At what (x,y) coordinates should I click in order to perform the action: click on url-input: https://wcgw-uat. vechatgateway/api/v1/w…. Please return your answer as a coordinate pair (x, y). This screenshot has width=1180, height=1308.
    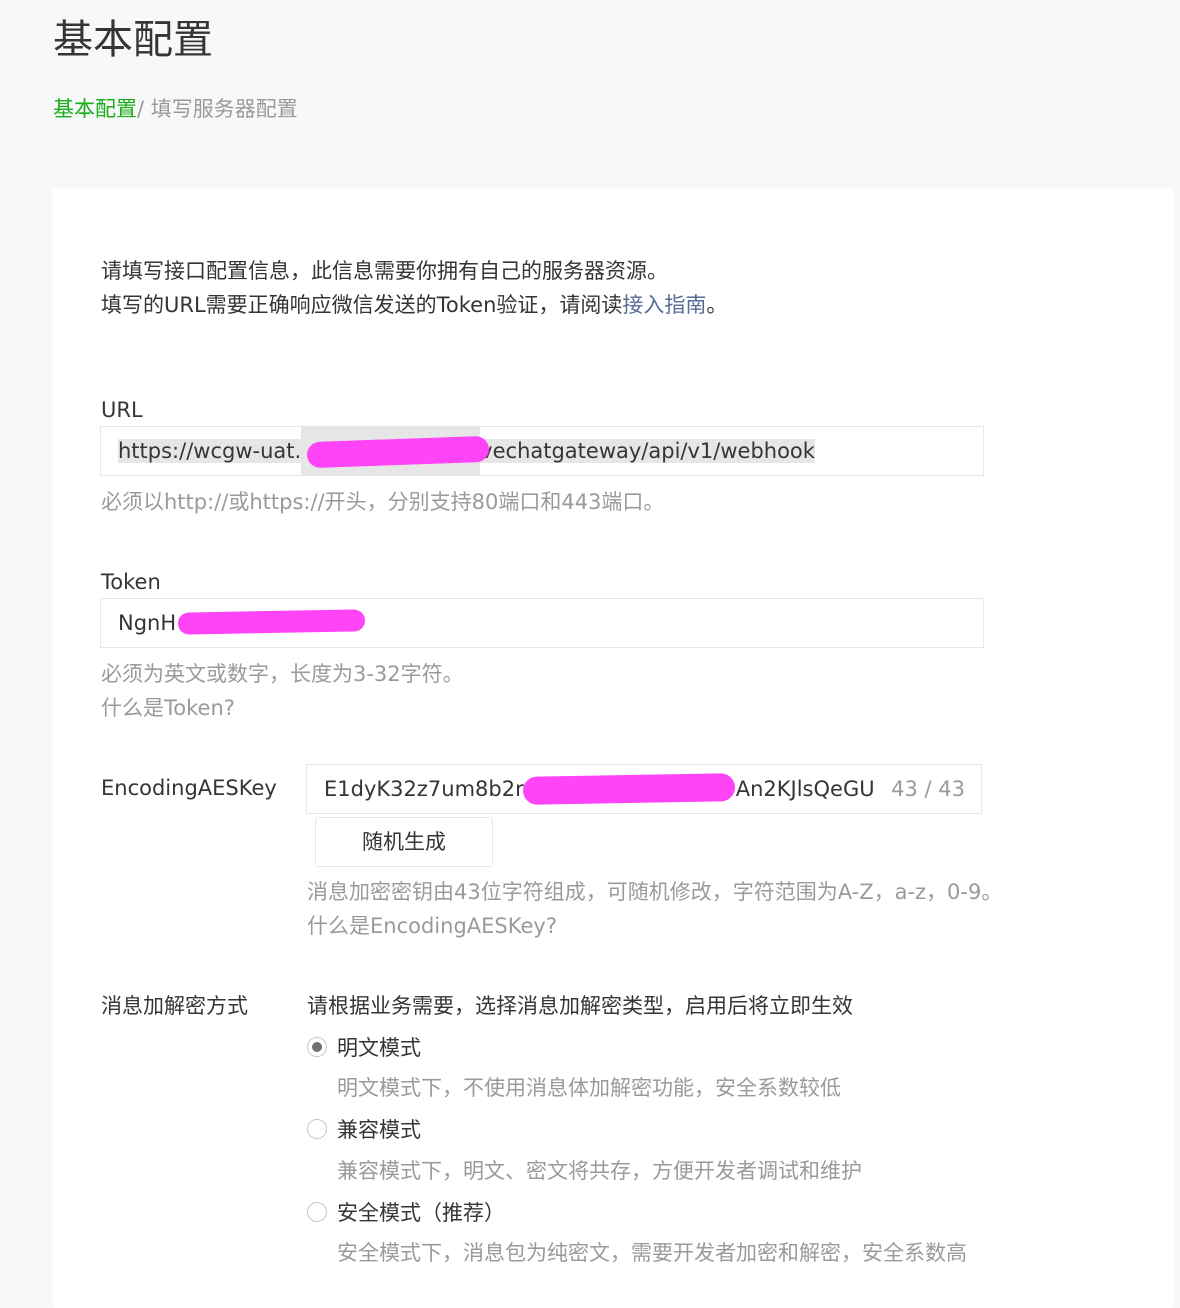
    Looking at the image, I should click on (542, 451).